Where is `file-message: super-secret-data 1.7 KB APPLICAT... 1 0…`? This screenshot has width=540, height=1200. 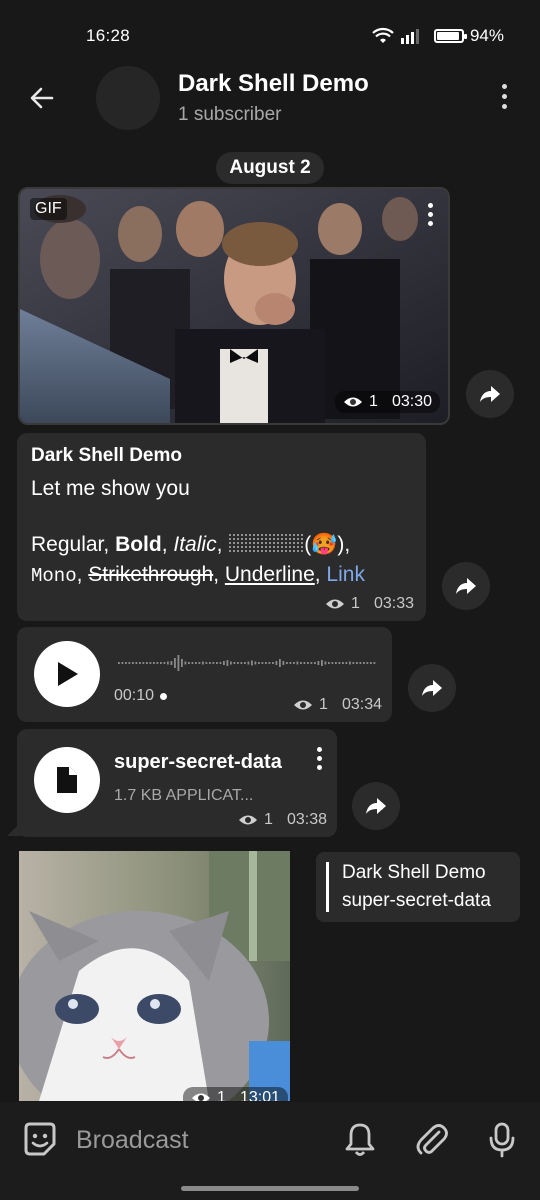 file-message: super-secret-data 1.7 KB APPLICAT... 1 0… is located at coordinates (177, 783).